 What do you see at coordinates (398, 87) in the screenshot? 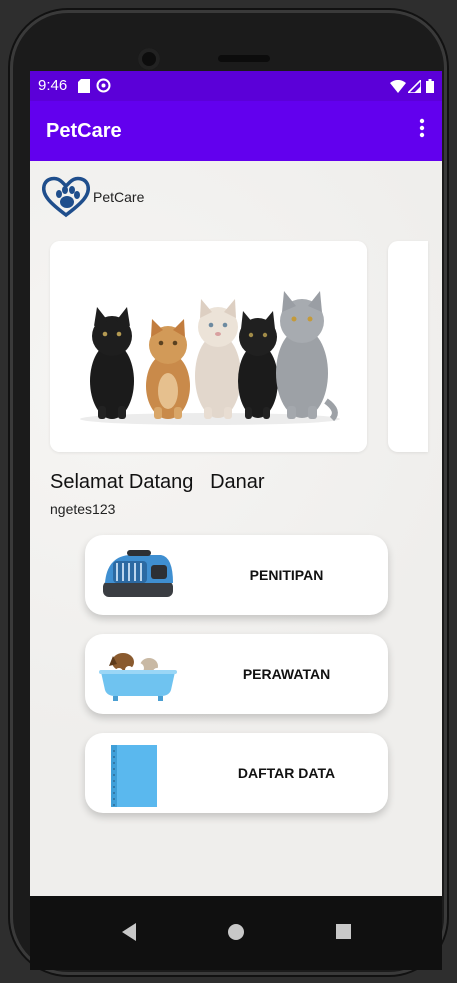
I see `wifi-icon` at bounding box center [398, 87].